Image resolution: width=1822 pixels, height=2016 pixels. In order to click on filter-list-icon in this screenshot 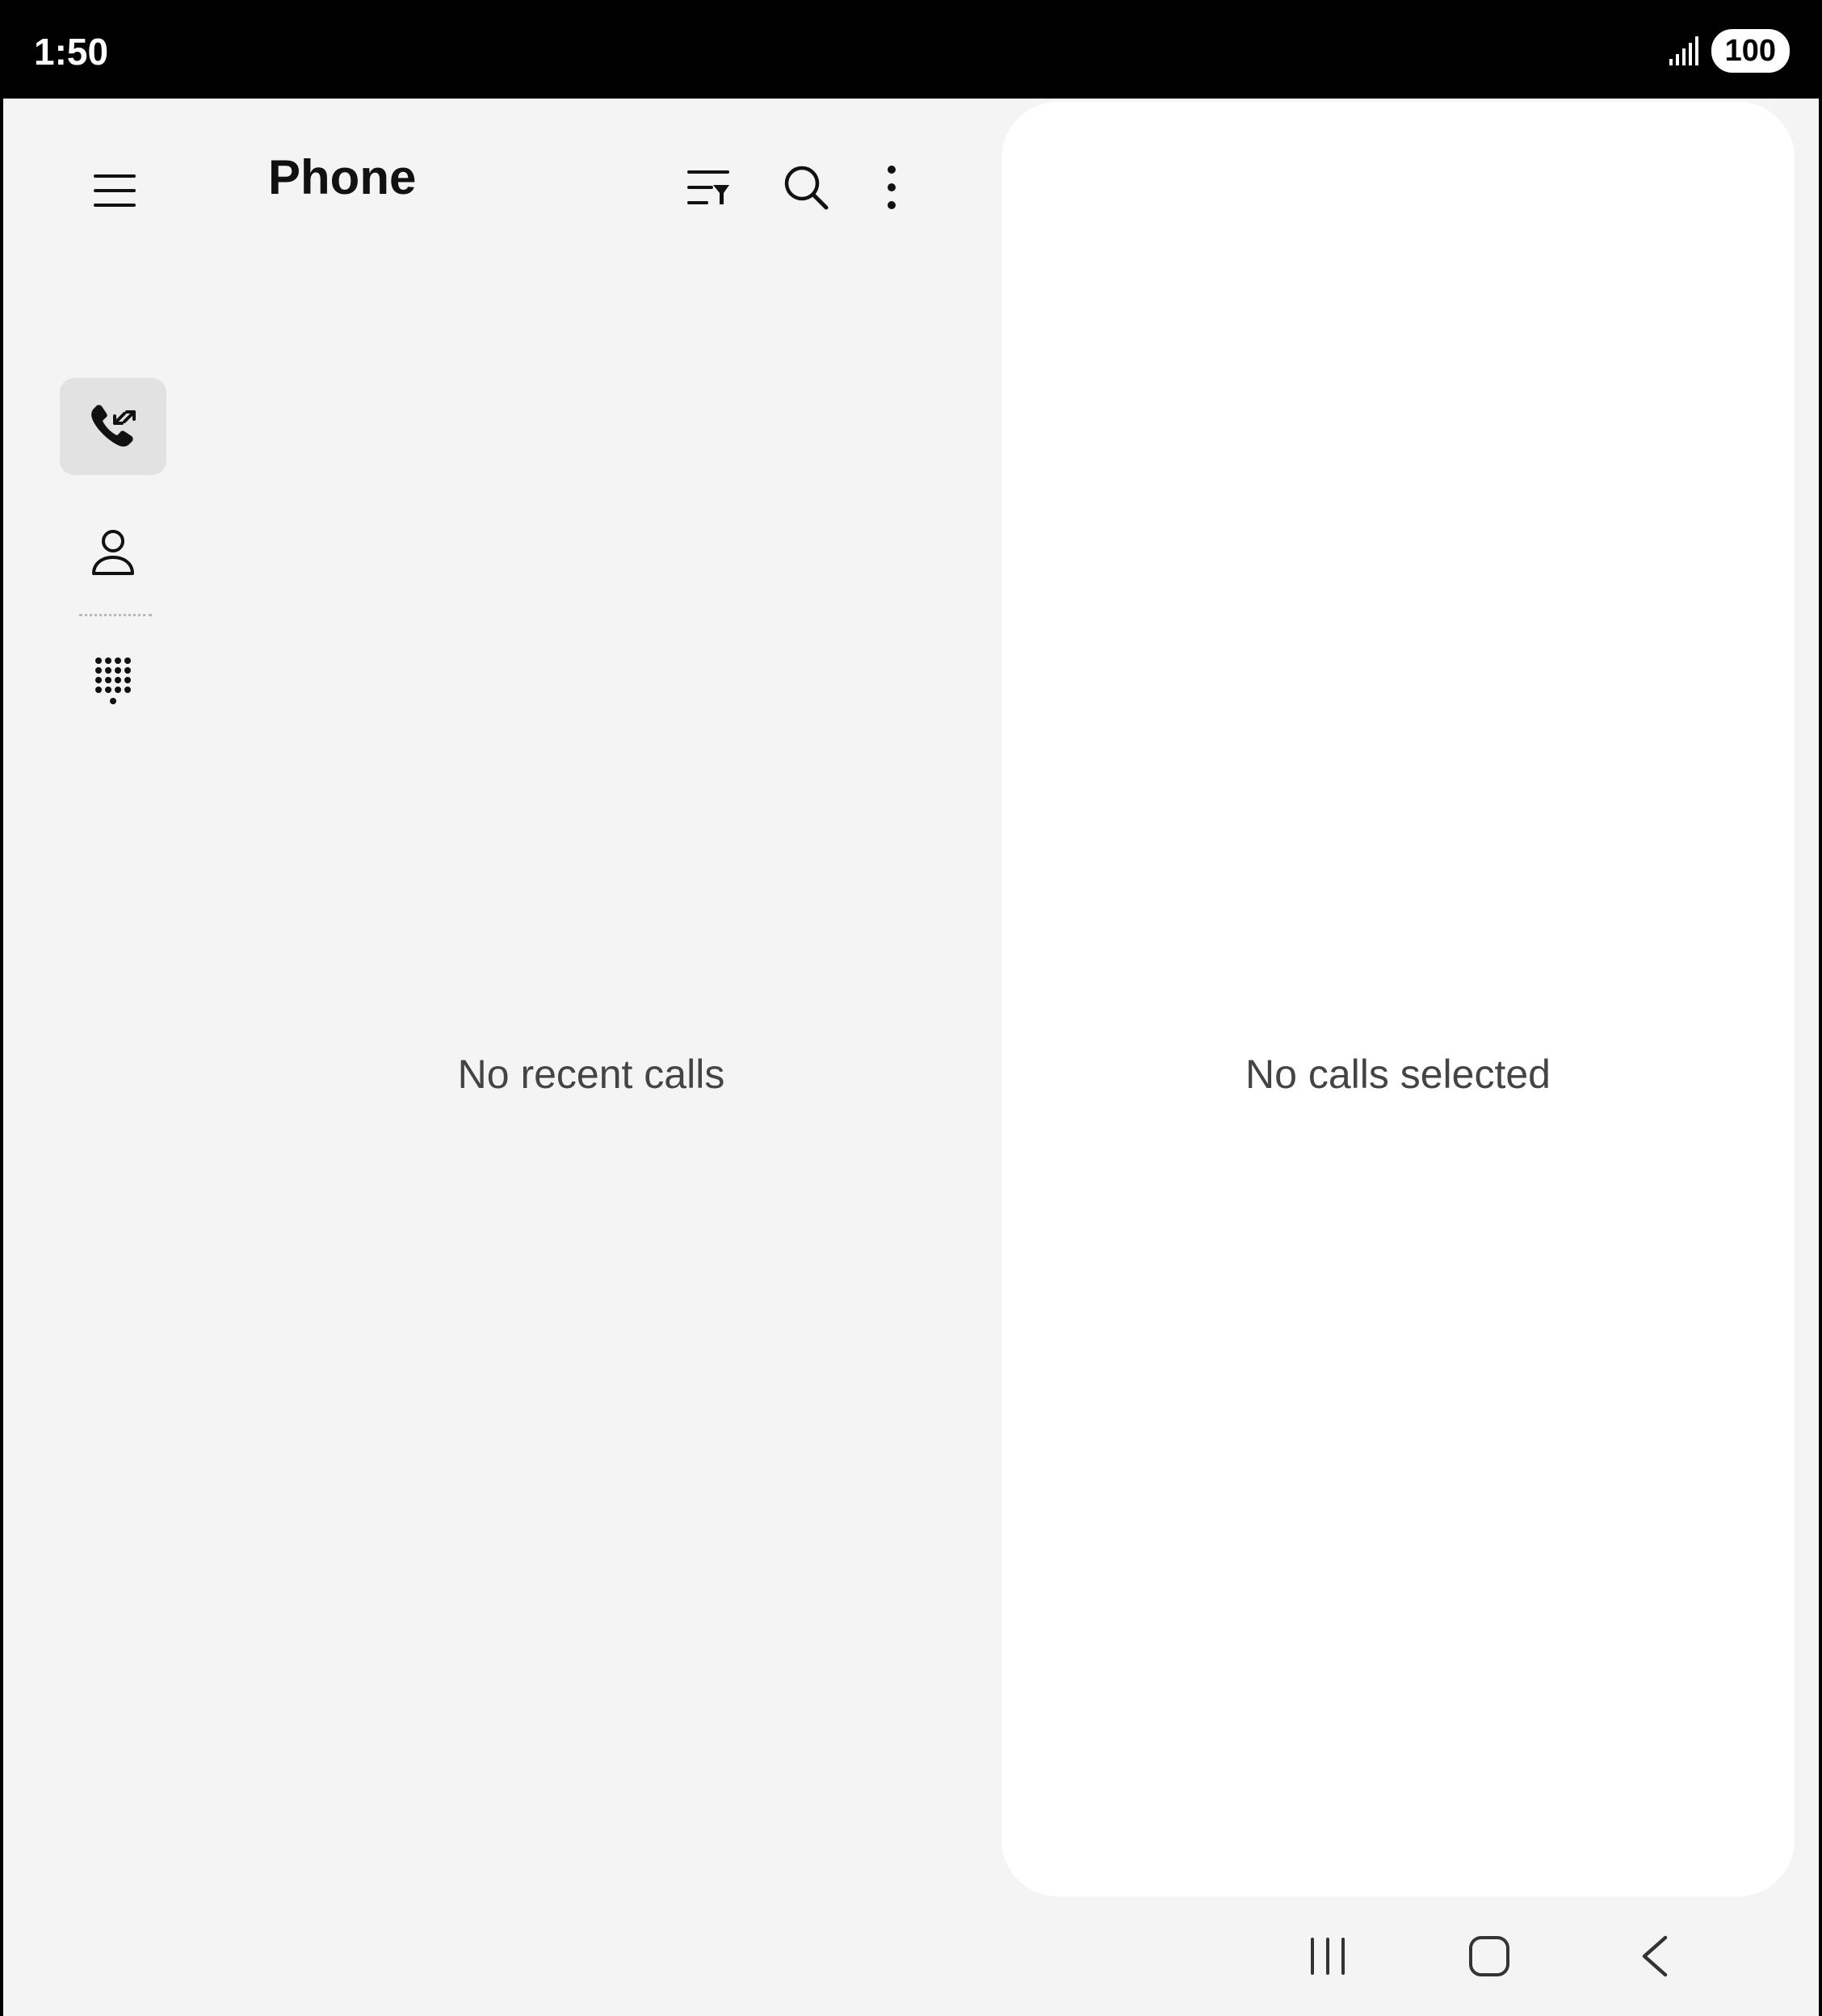, I will do `click(708, 187)`.